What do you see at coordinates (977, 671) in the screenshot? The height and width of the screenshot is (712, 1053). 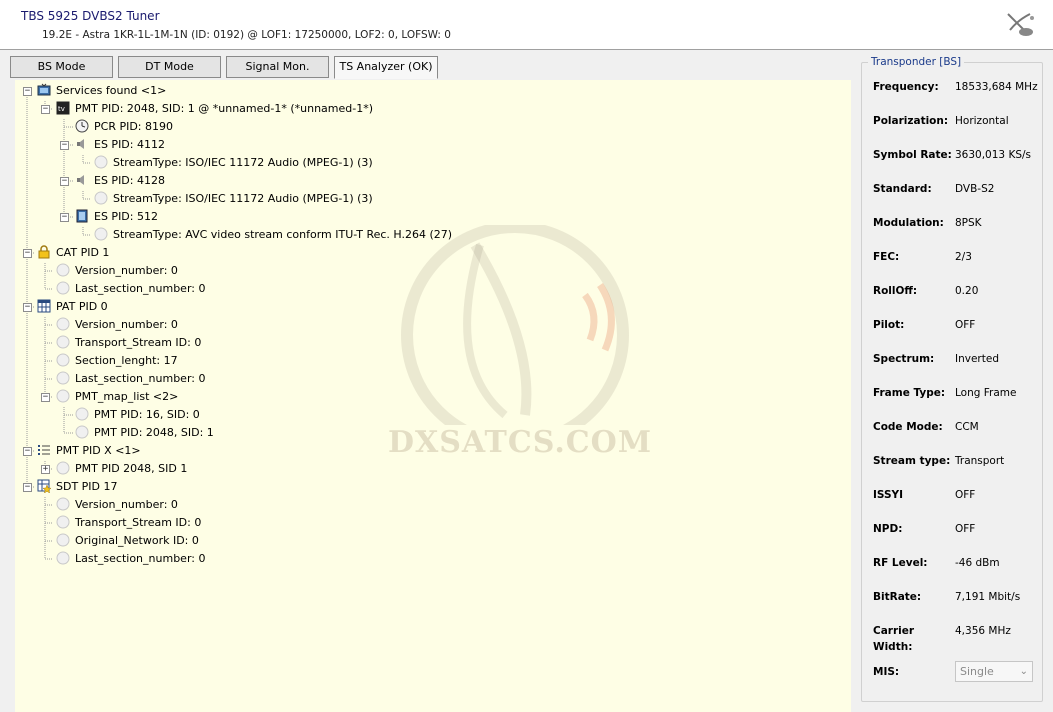 I see `mis-select-value: Single` at bounding box center [977, 671].